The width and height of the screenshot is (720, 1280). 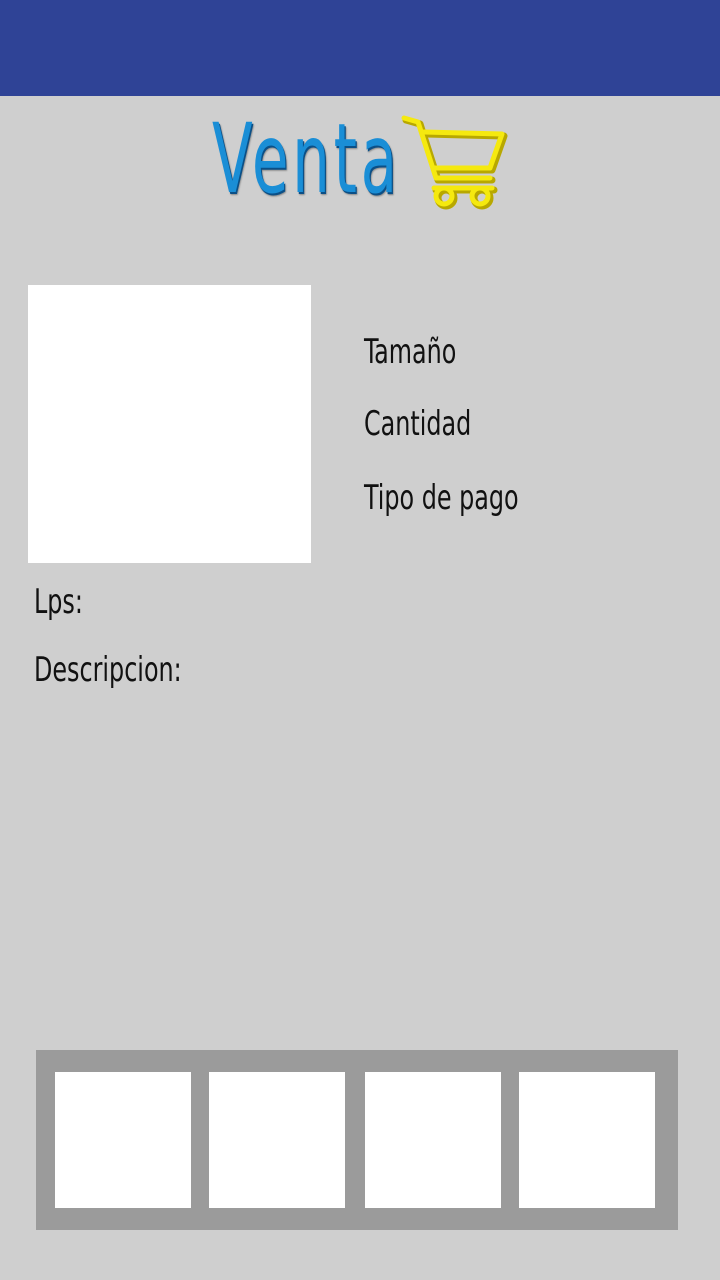 What do you see at coordinates (108, 670) in the screenshot?
I see `description-label: Descripcion:` at bounding box center [108, 670].